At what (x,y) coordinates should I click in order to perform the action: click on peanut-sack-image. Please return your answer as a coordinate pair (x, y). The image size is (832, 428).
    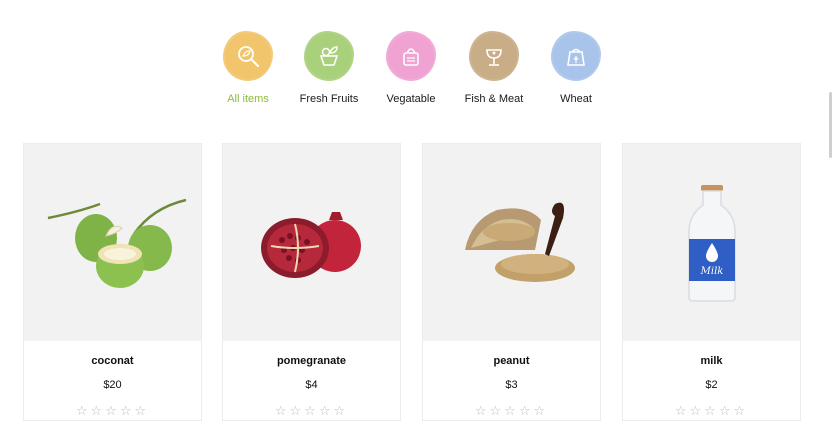
    Looking at the image, I should click on (511, 242).